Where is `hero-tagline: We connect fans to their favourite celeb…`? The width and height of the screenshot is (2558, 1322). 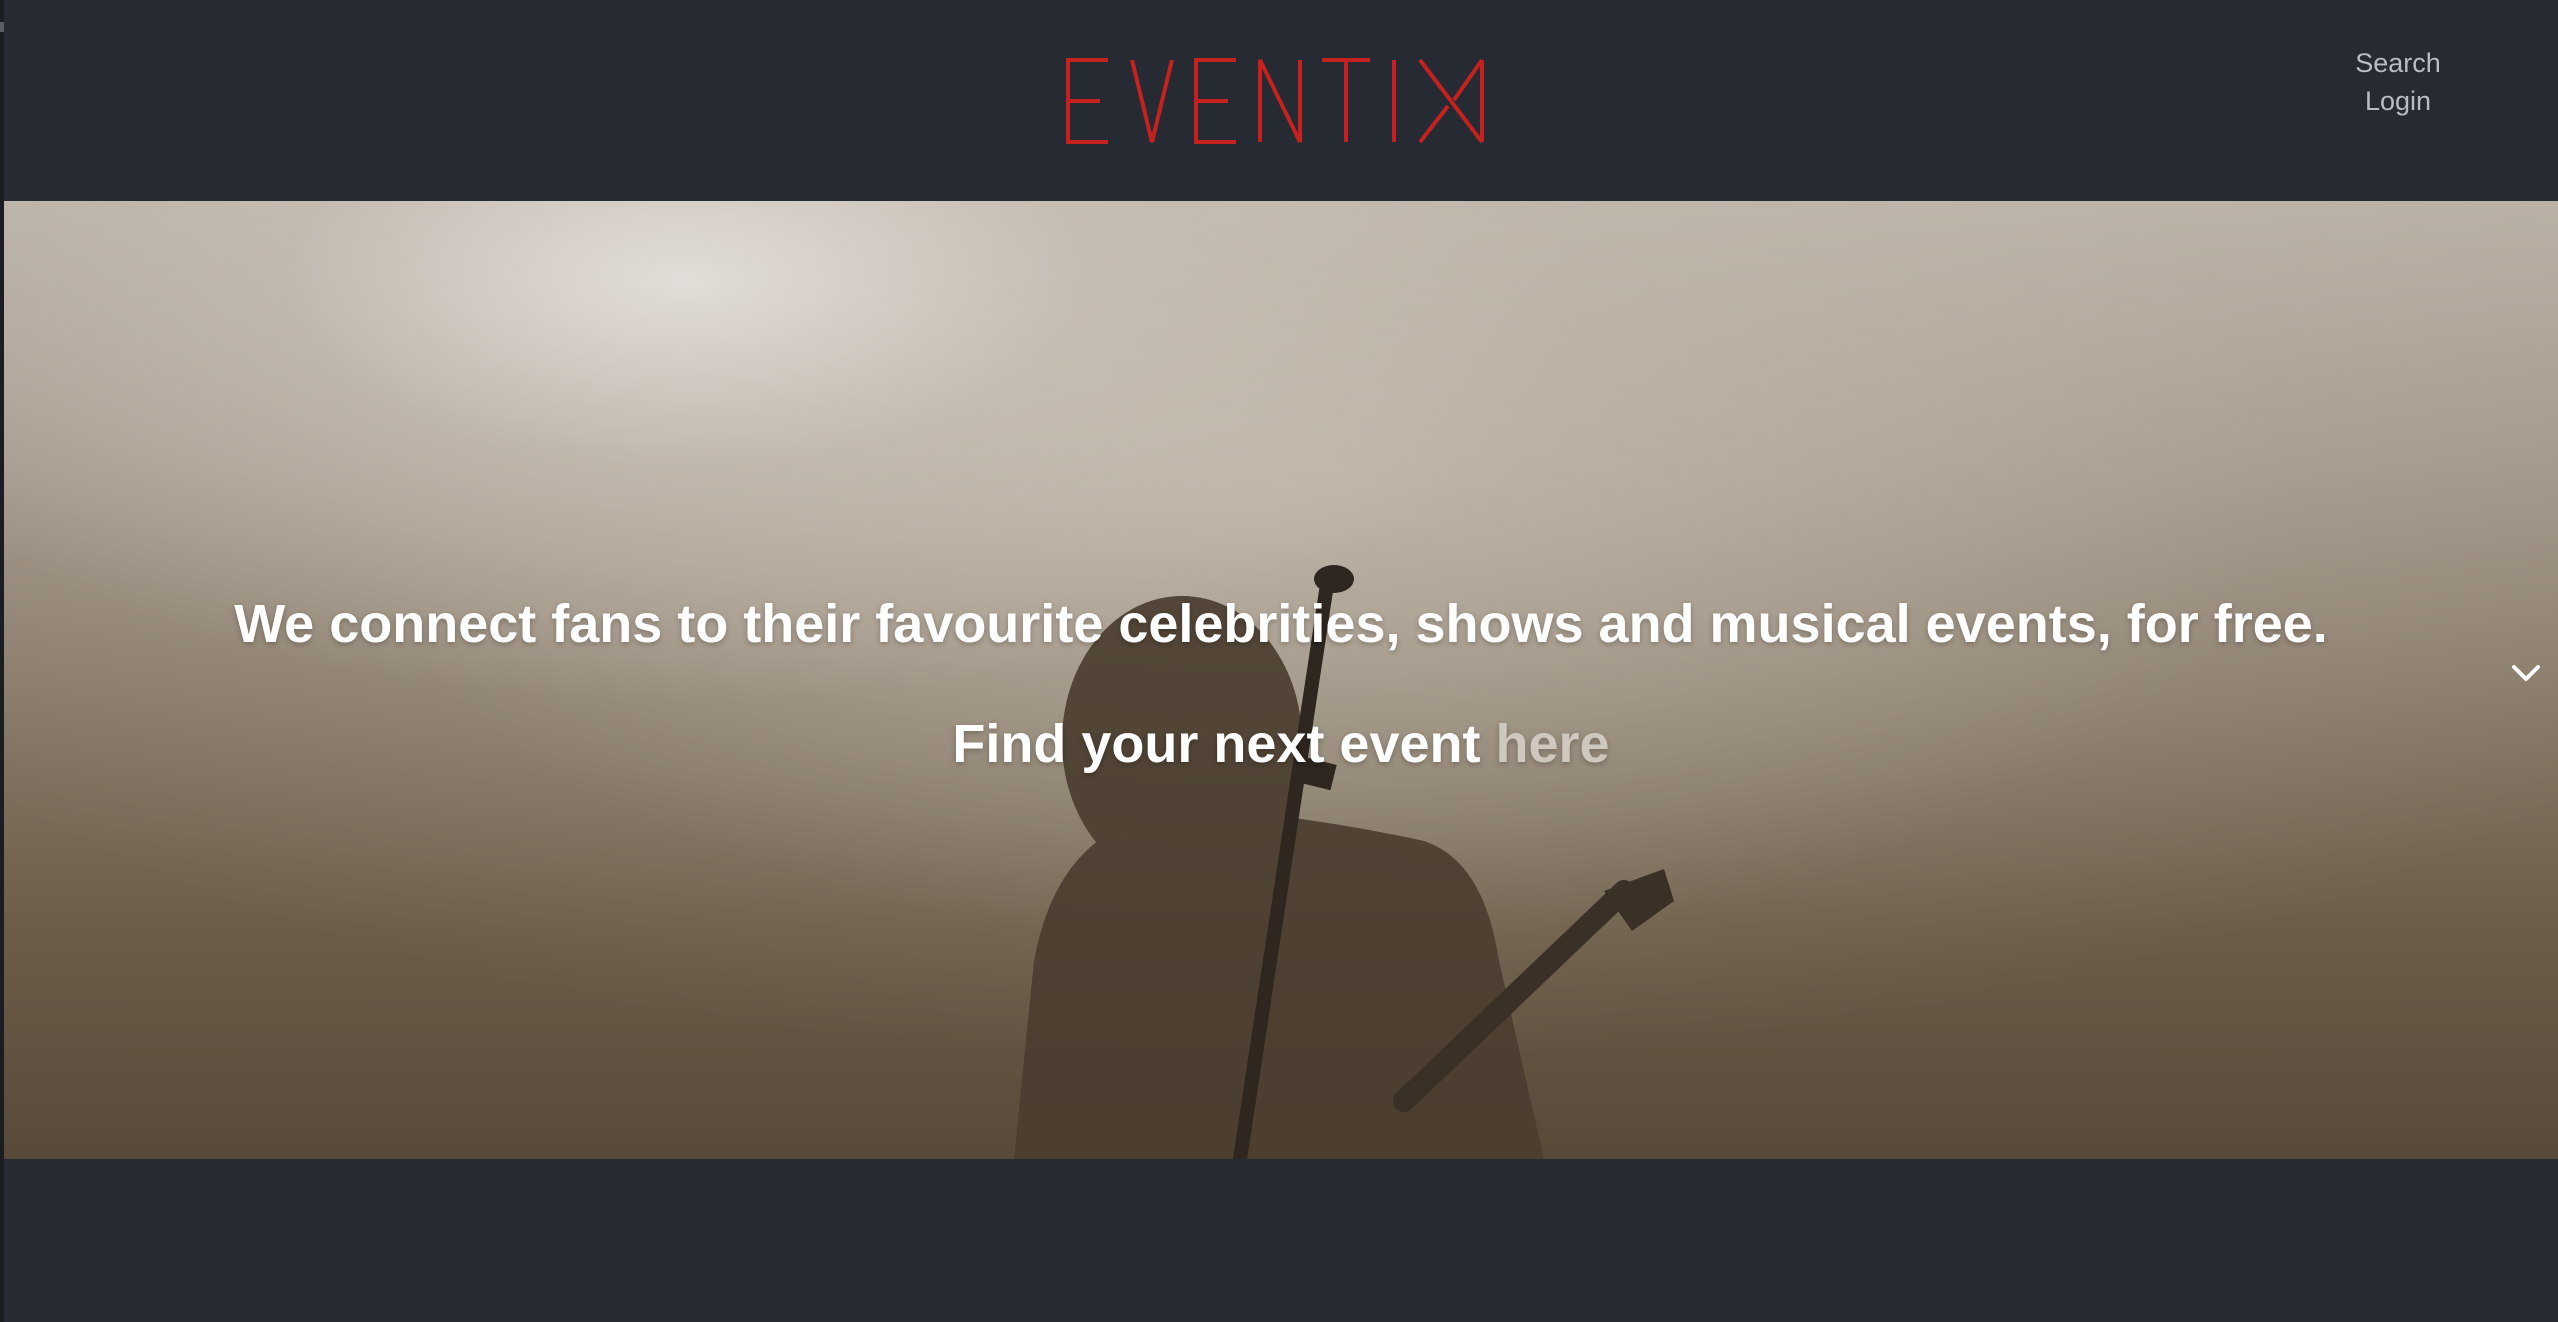
hero-tagline: We connect fans to their favourite celeb… is located at coordinates (1281, 624).